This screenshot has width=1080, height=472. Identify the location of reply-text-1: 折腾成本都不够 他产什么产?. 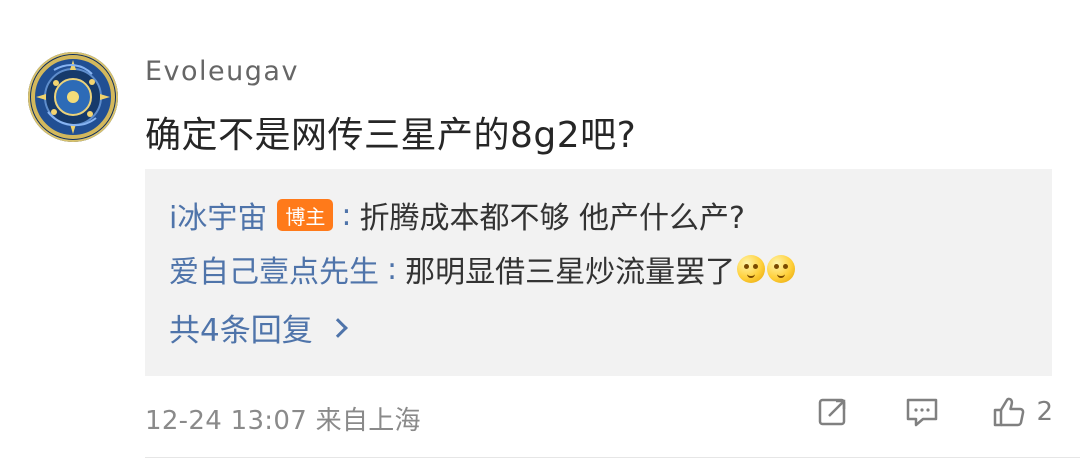
(552, 218).